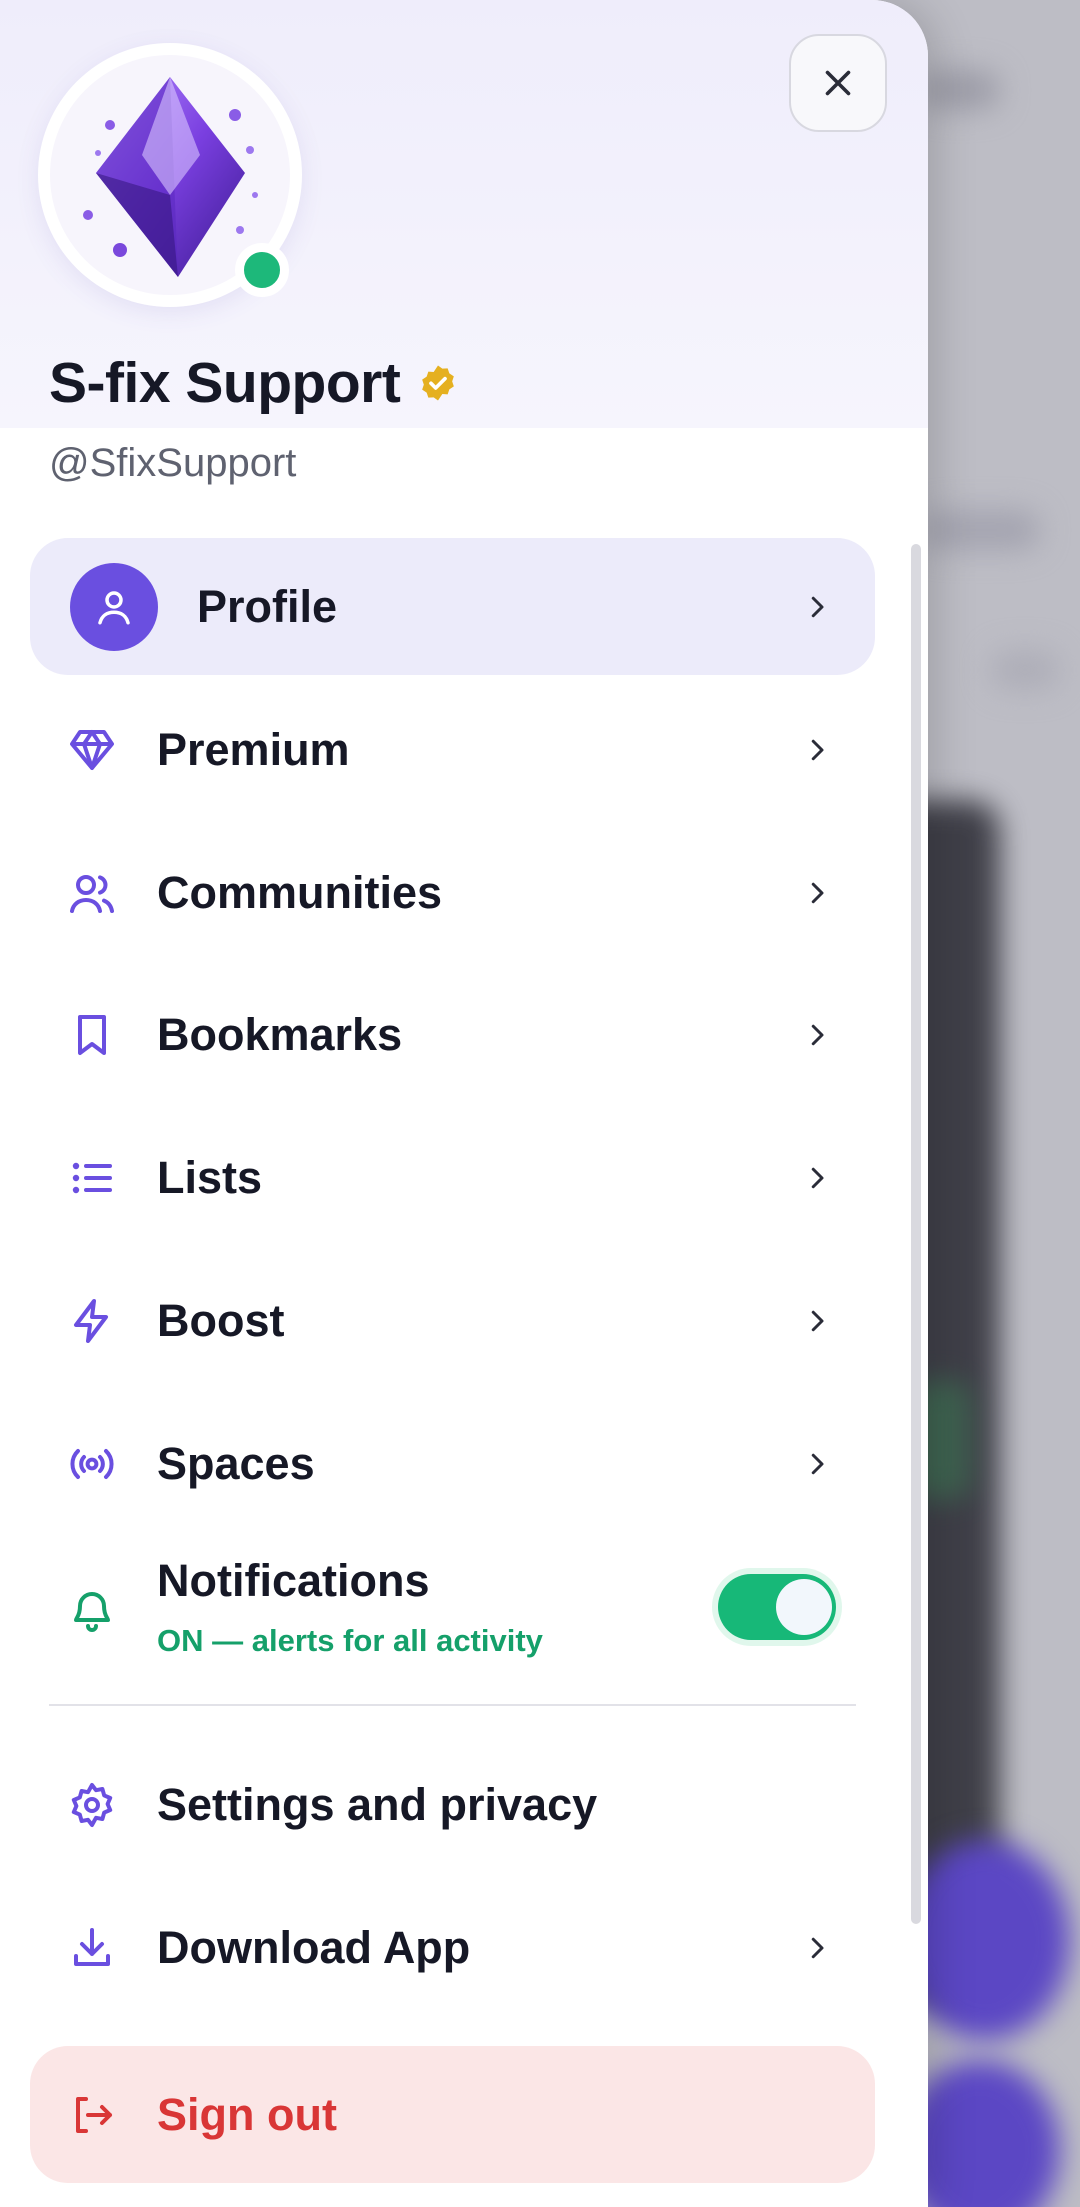  What do you see at coordinates (452, 2114) in the screenshot?
I see `sign-out-button: Sign out` at bounding box center [452, 2114].